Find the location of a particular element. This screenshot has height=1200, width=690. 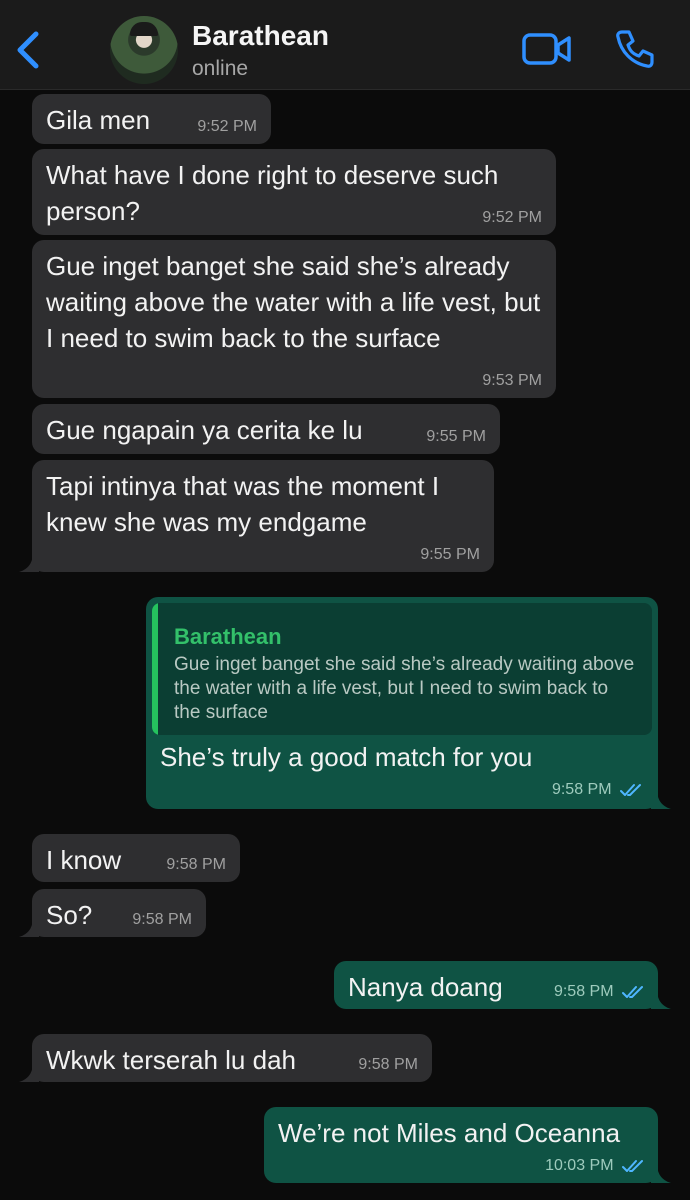

message-incoming: Gue ngapain ya cerita ke lu 9:55 PM is located at coordinates (266, 429).